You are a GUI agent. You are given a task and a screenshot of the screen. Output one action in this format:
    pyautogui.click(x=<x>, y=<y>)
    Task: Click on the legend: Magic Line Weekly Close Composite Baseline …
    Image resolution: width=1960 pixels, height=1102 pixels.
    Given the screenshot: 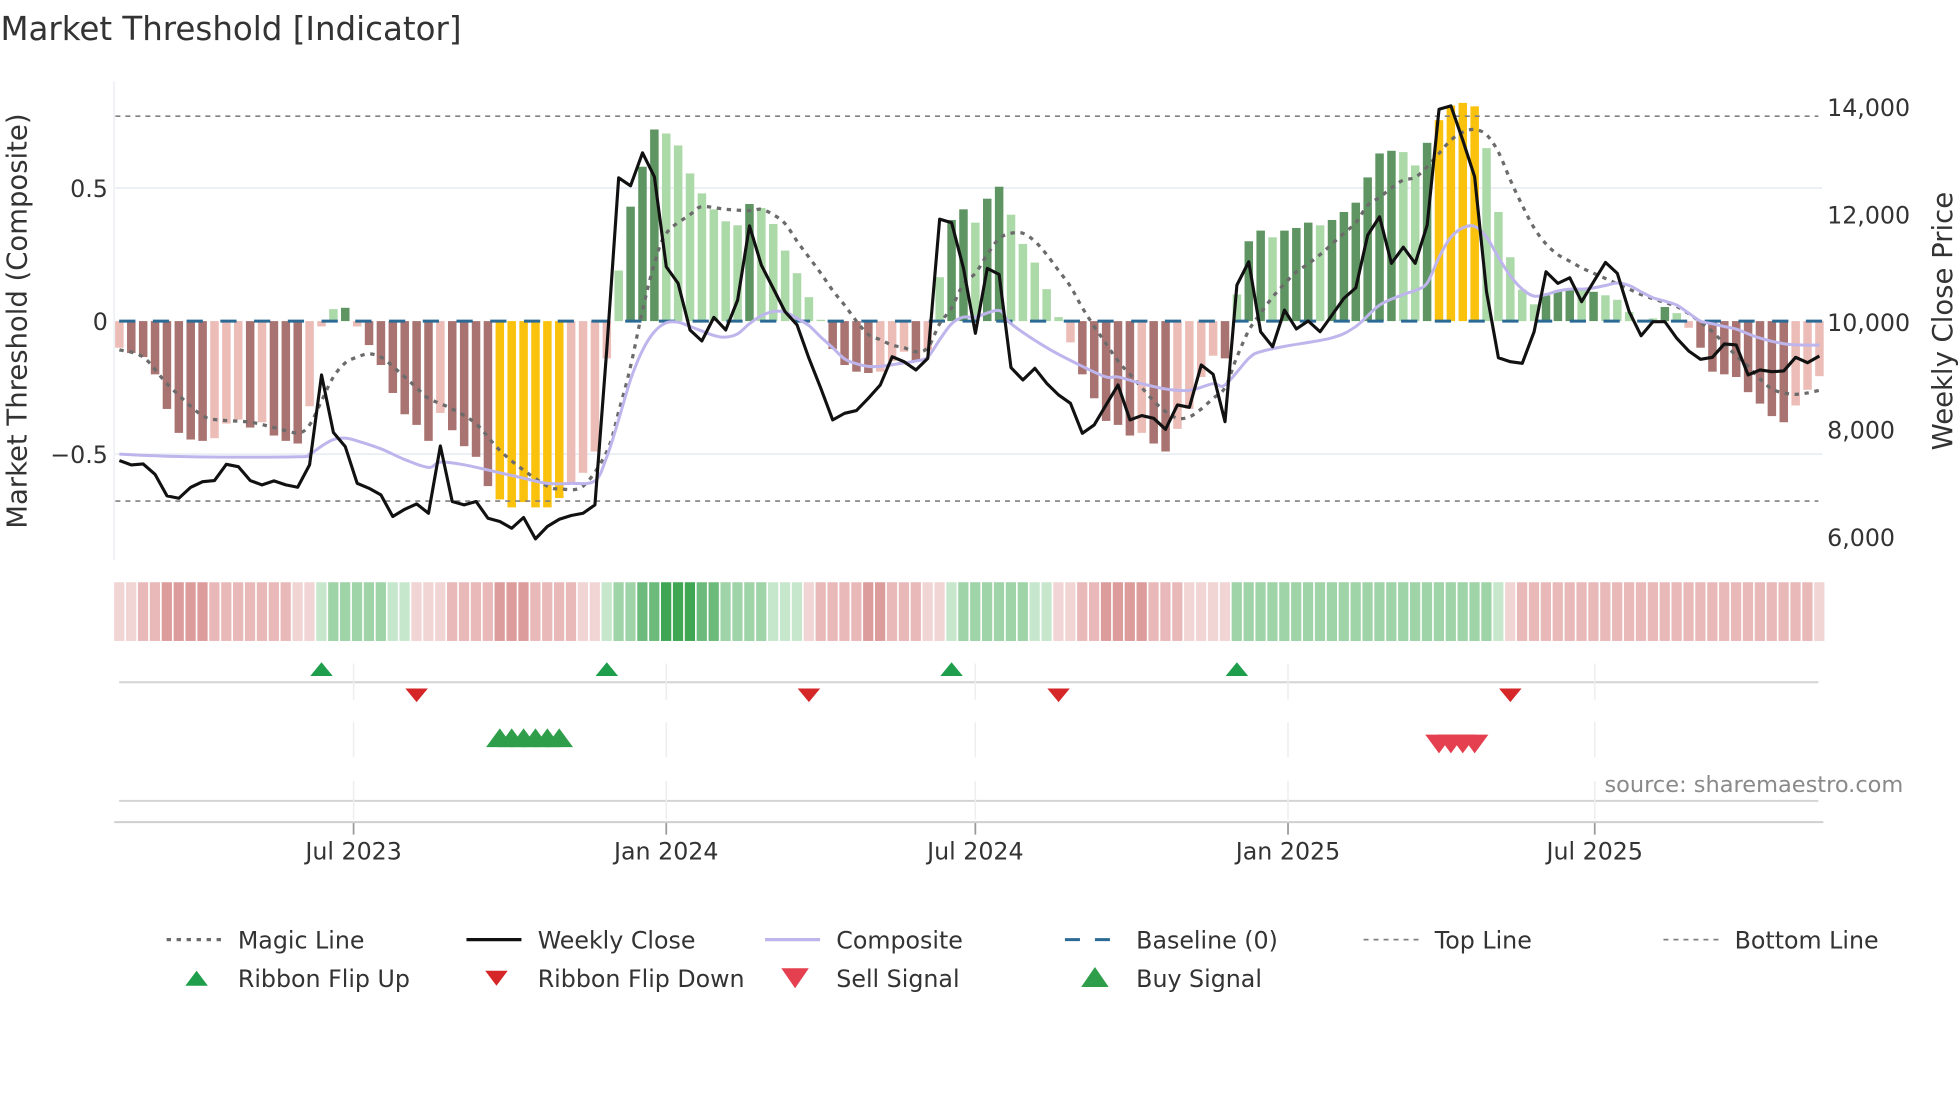 What is the action you would take?
    pyautogui.click(x=1022, y=959)
    